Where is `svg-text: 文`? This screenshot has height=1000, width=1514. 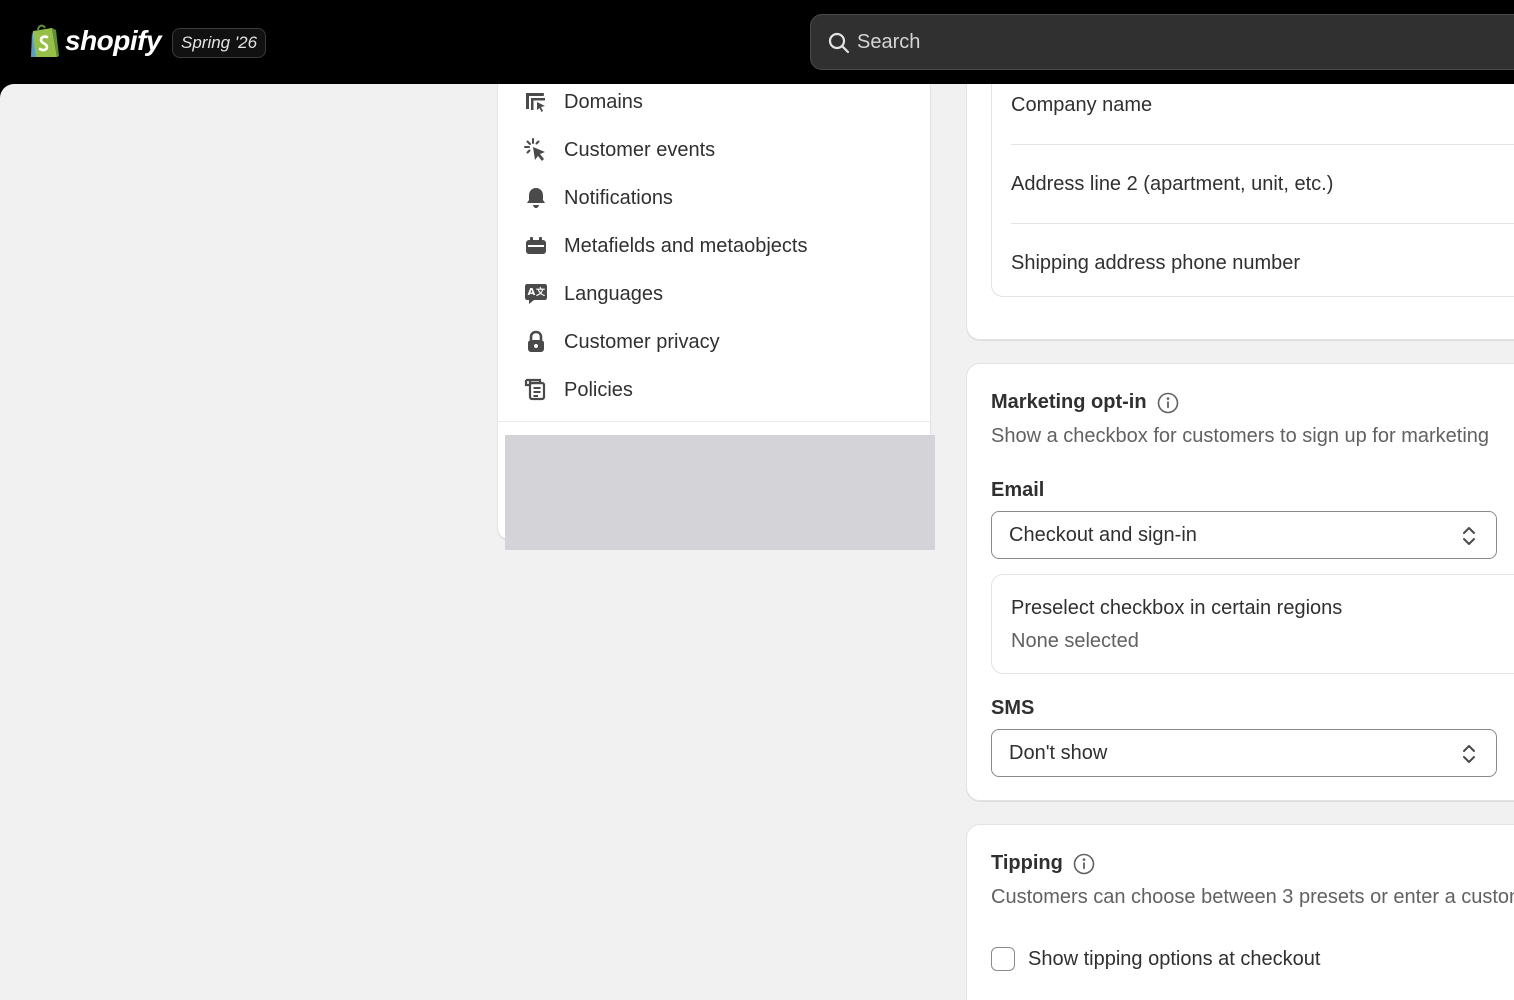 svg-text: 文 is located at coordinates (540, 292).